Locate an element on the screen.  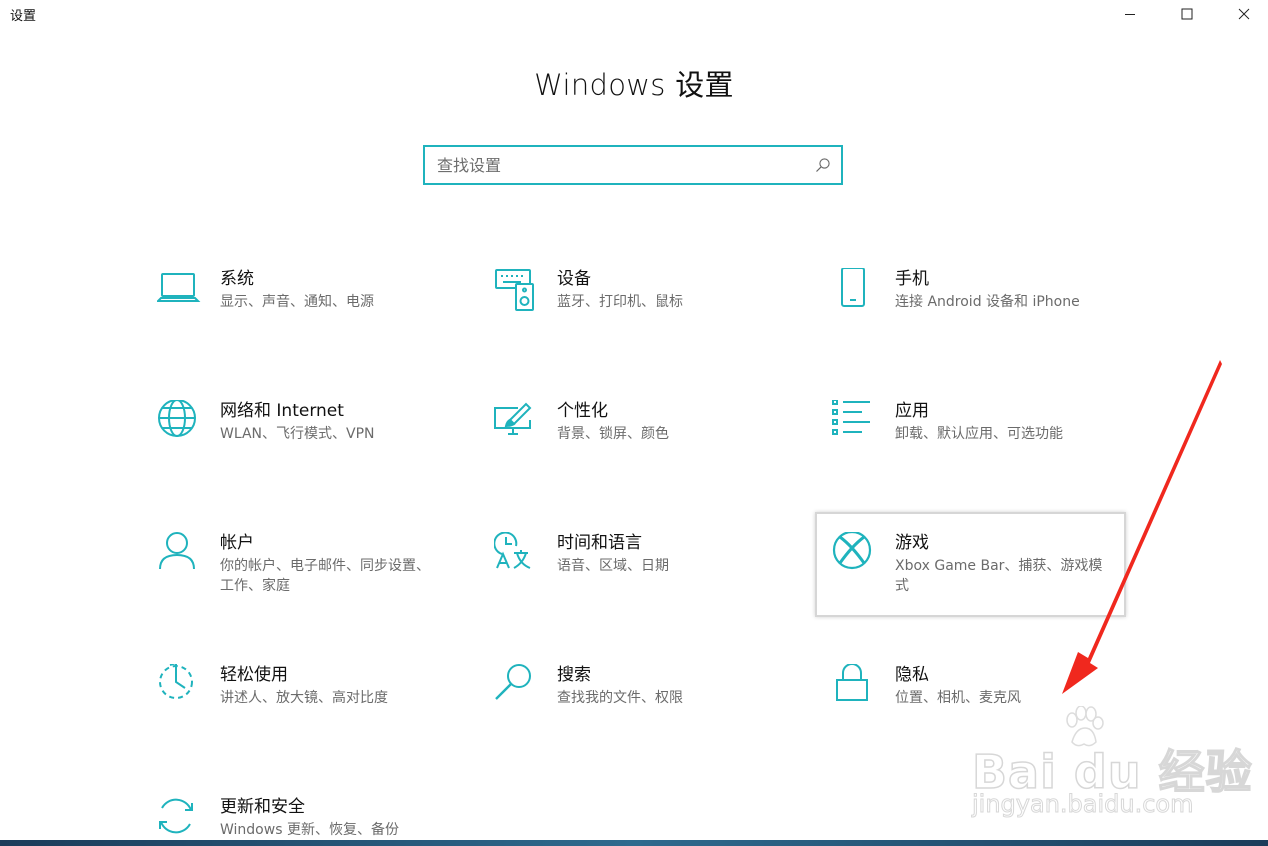
sync-icon is located at coordinates (179, 818).